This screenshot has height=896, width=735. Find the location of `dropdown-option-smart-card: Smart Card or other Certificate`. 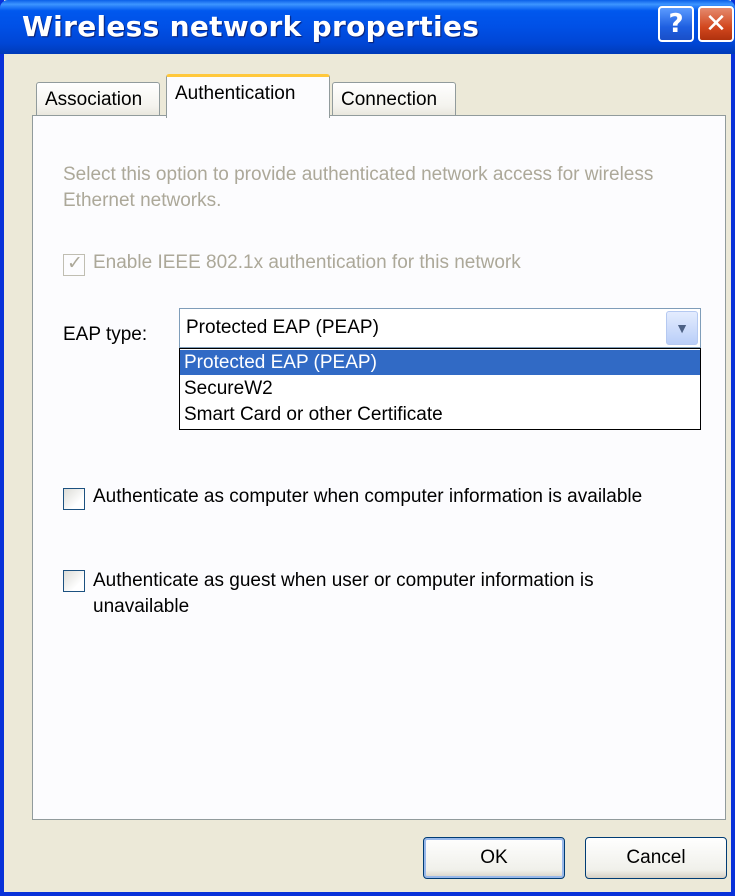

dropdown-option-smart-card: Smart Card or other Certificate is located at coordinates (440, 414).